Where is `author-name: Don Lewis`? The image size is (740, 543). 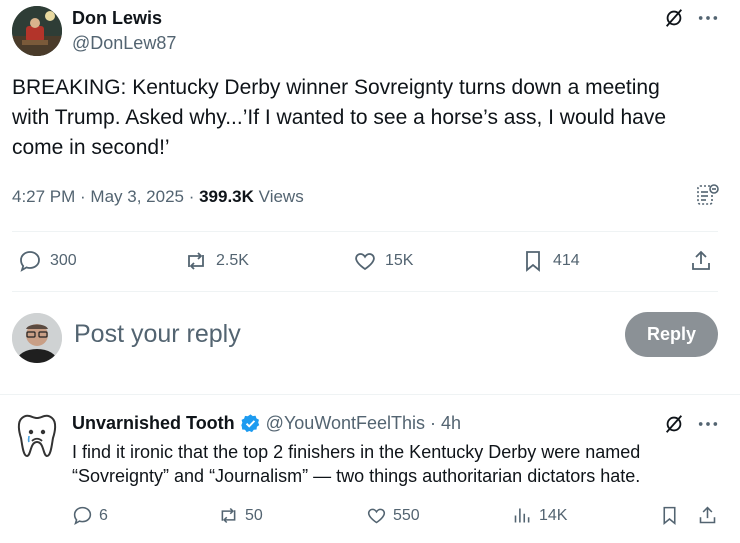 author-name: Don Lewis is located at coordinates (117, 18).